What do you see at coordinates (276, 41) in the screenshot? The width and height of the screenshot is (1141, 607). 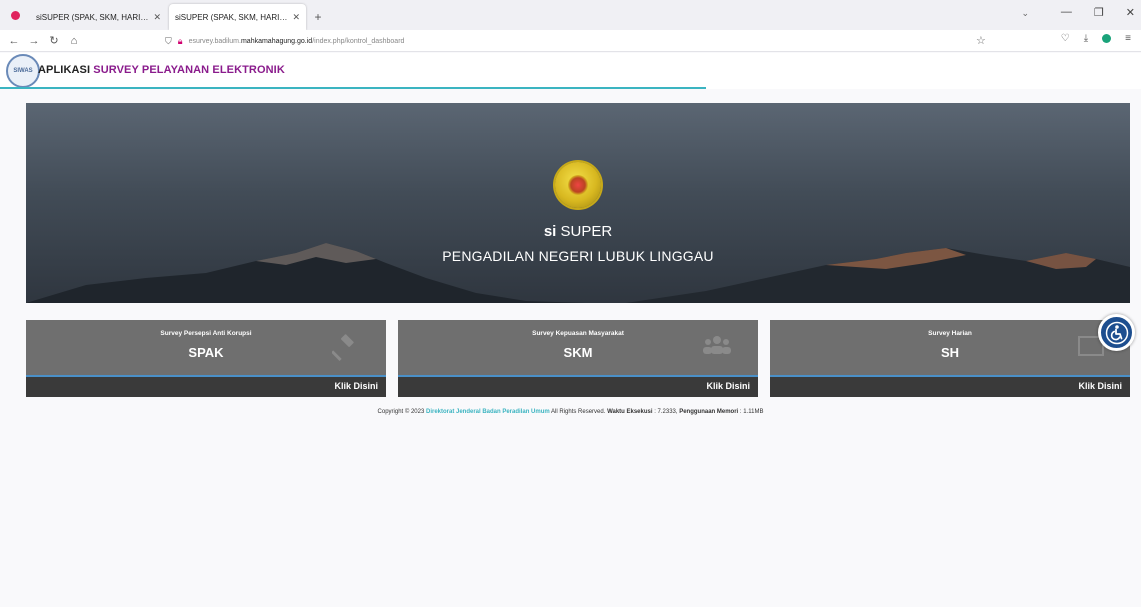 I see `url-domain: mahkamahagung.go.id` at bounding box center [276, 41].